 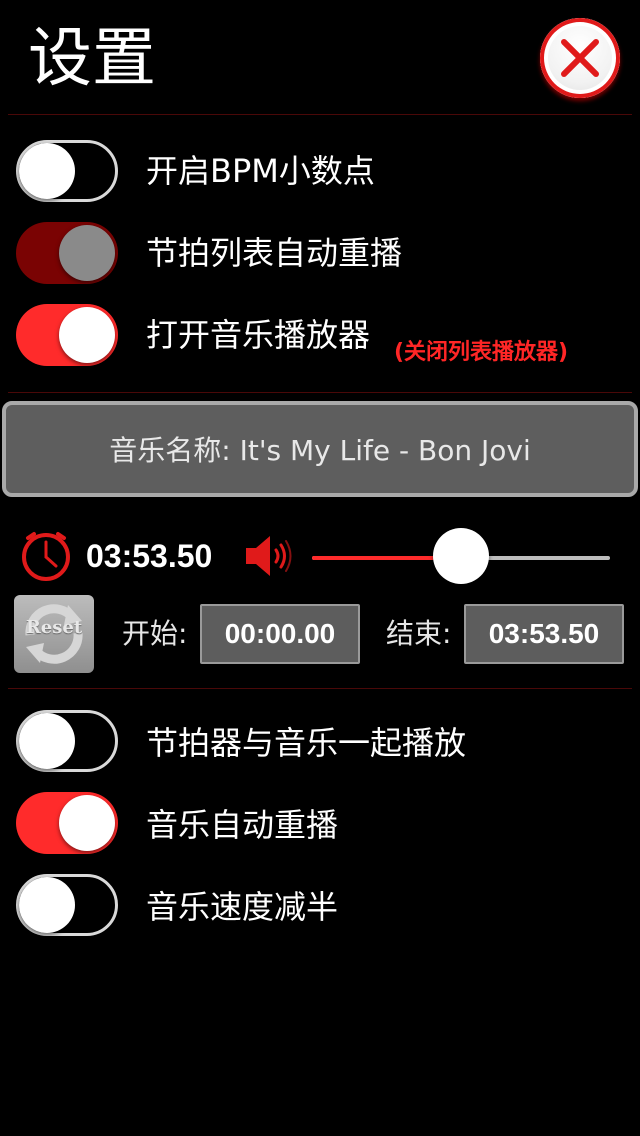 What do you see at coordinates (544, 634) in the screenshot?
I see `end-time-field: 03:53.50` at bounding box center [544, 634].